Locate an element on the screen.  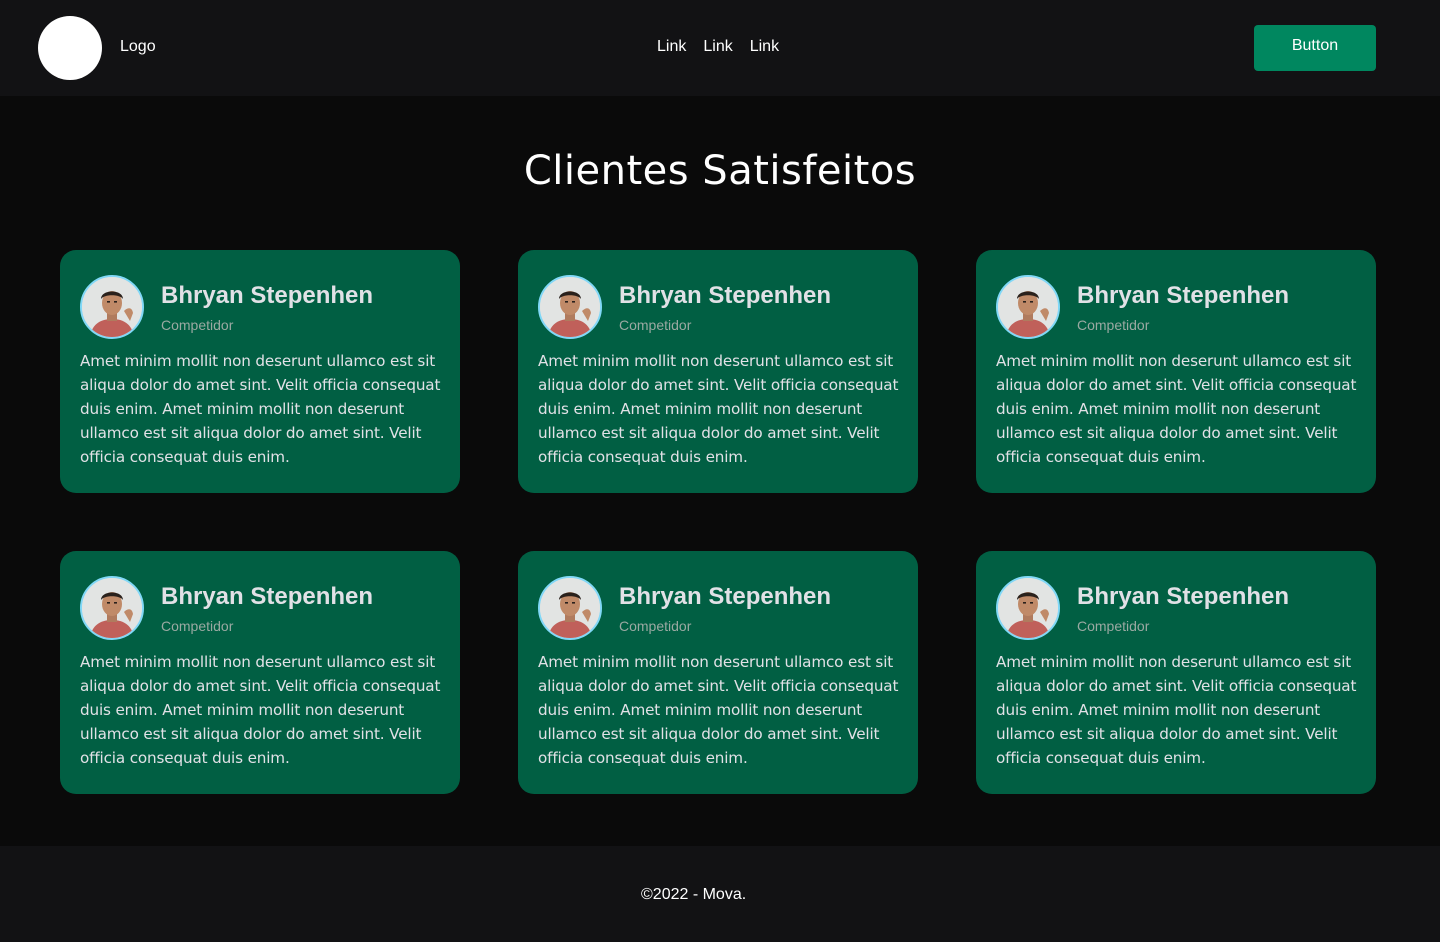
nav-link-2: Link is located at coordinates (717, 47).